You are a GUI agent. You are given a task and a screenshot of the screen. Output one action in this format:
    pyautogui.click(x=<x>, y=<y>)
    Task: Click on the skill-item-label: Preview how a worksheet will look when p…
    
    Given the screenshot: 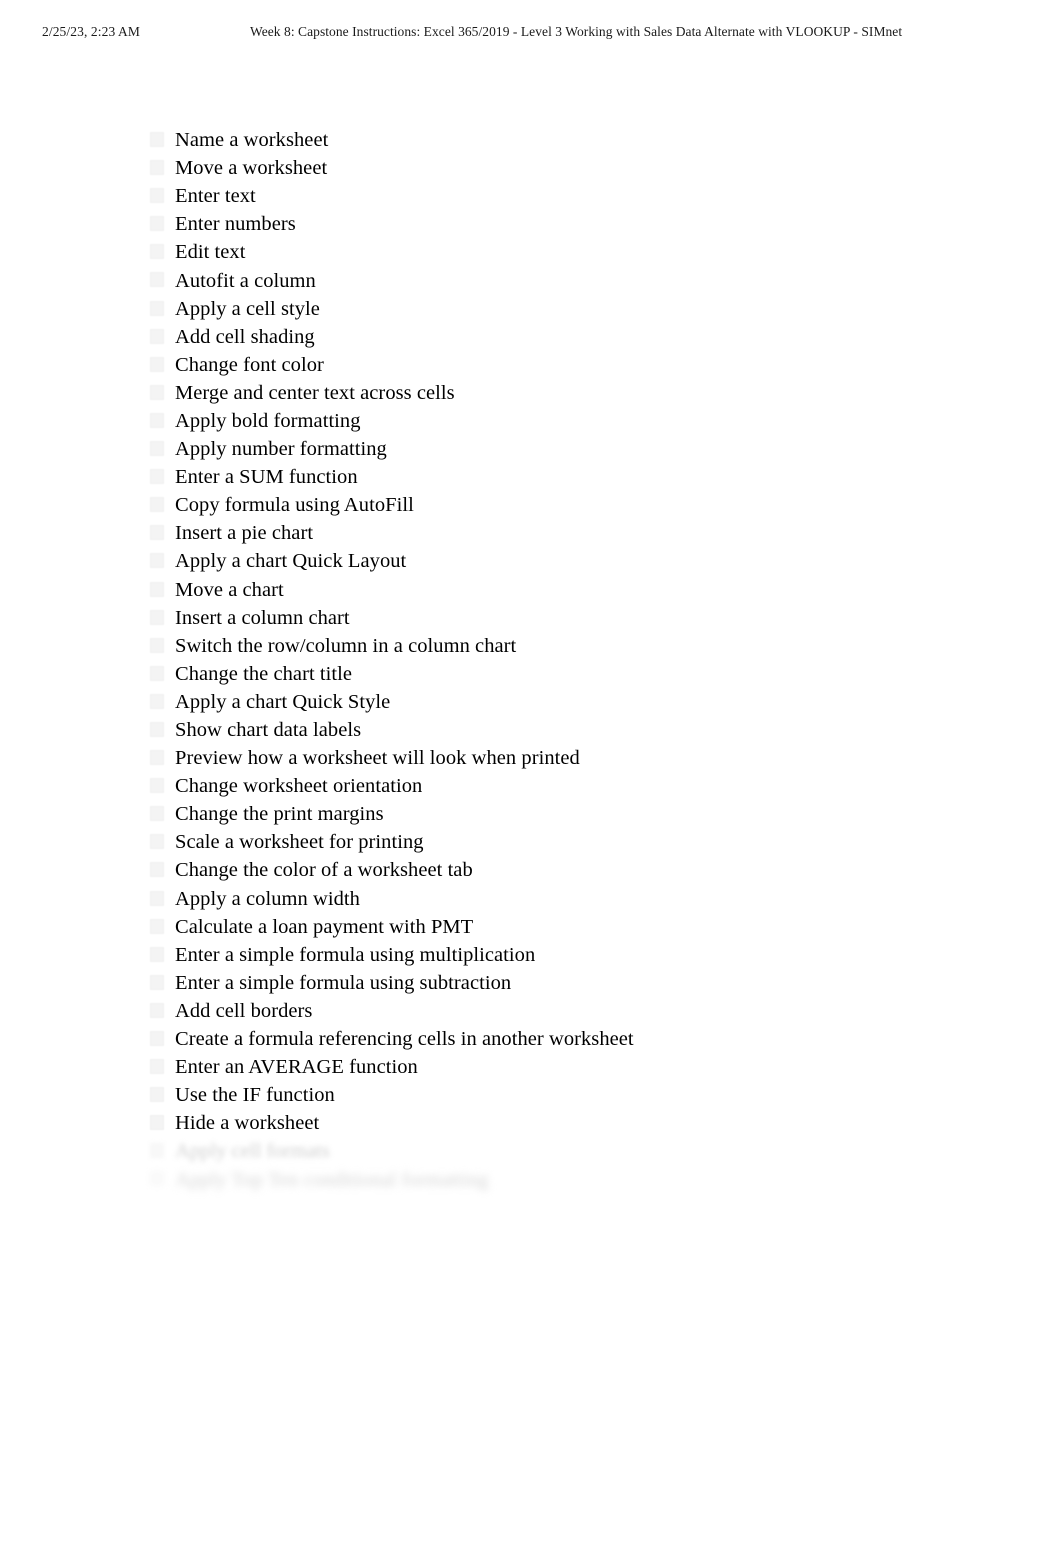 What is the action you would take?
    pyautogui.click(x=377, y=758)
    